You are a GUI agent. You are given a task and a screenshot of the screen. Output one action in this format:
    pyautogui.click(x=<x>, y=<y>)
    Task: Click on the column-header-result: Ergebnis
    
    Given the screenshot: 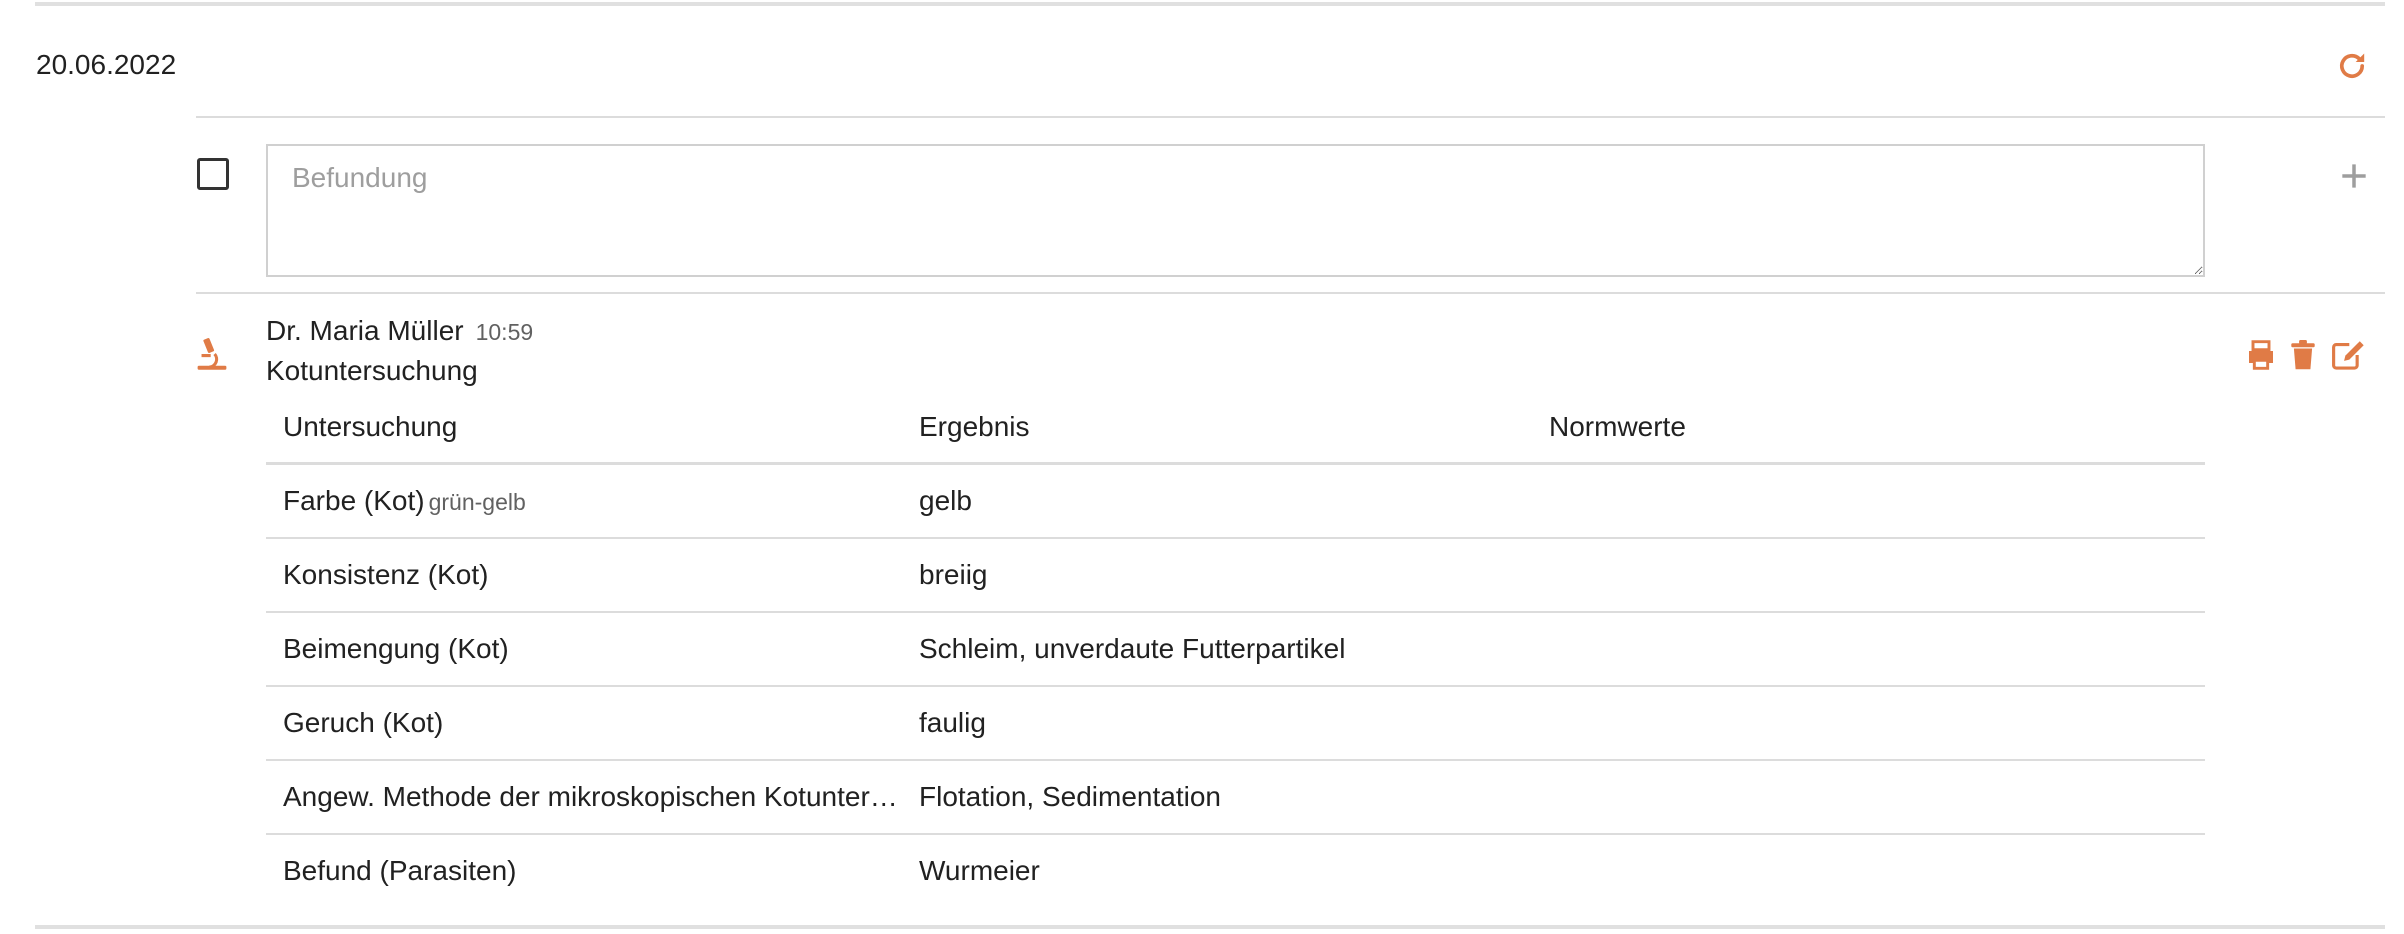 What is the action you would take?
    pyautogui.click(x=1217, y=428)
    